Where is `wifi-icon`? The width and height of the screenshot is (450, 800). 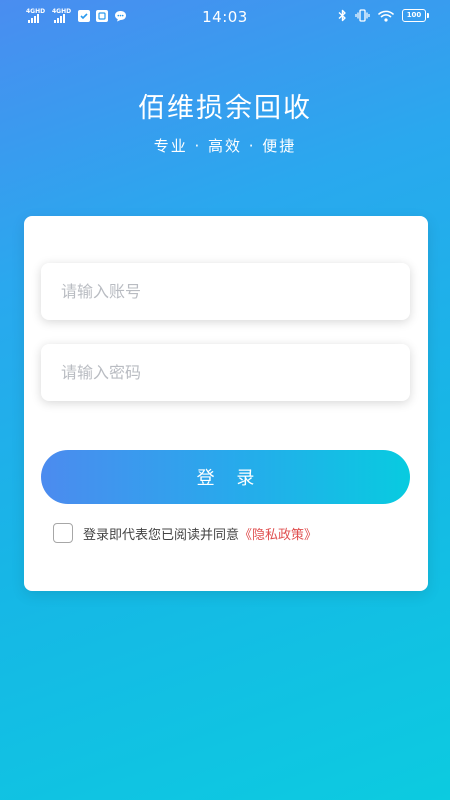
wifi-icon is located at coordinates (386, 16).